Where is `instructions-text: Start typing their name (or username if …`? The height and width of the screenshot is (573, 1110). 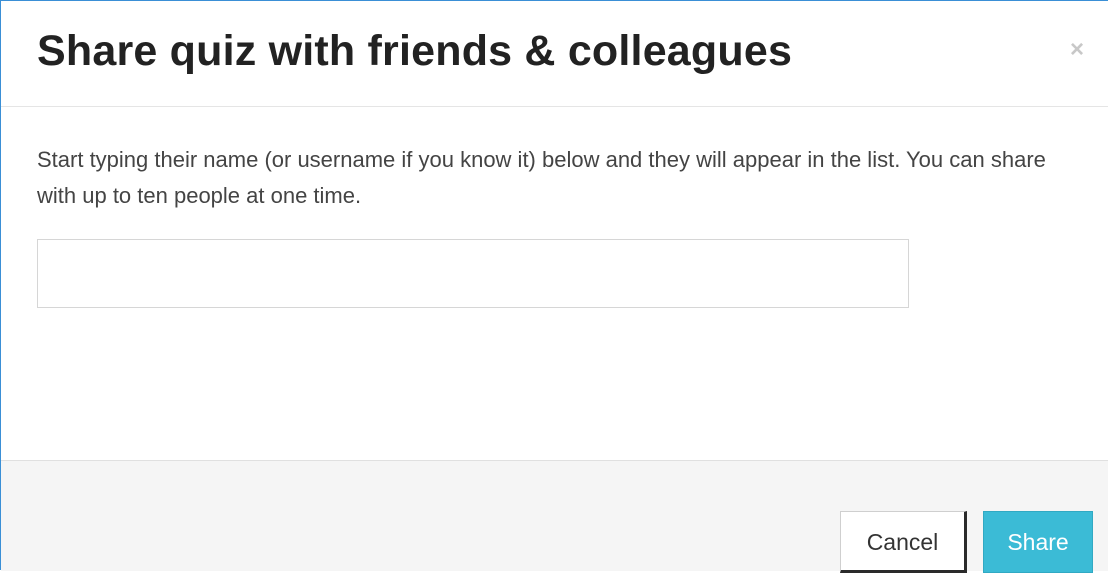
instructions-text: Start typing their name (or username if … is located at coordinates (541, 177).